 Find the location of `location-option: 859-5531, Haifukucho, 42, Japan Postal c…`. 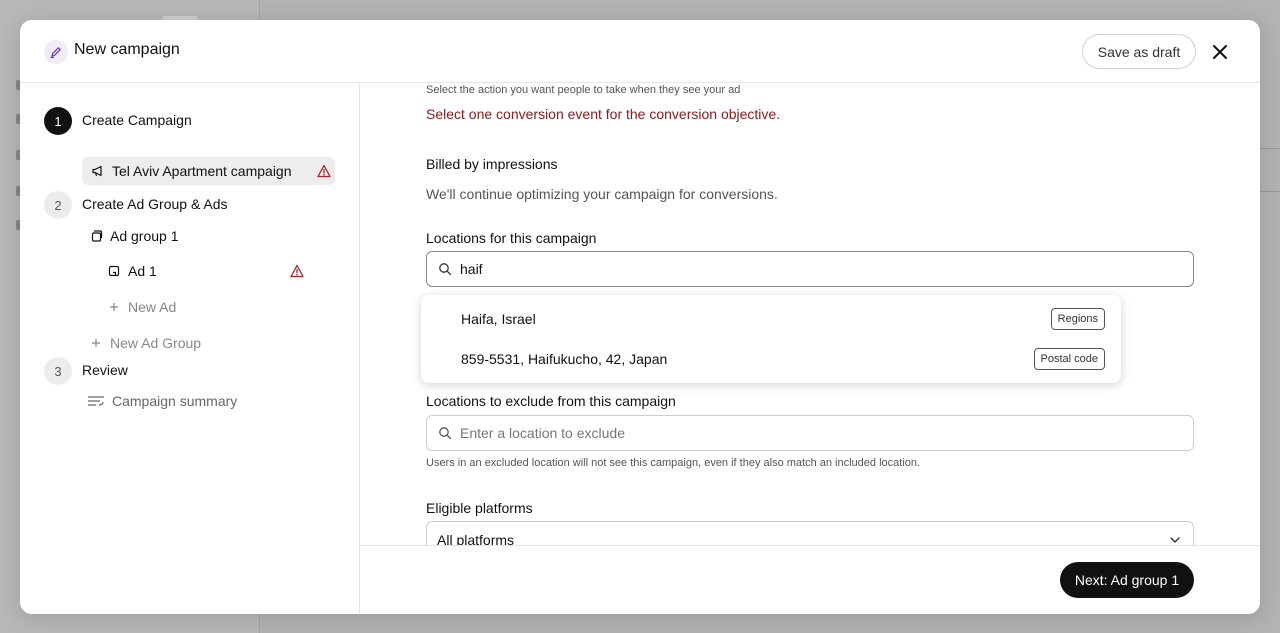

location-option: 859-5531, Haifukucho, 42, Japan Postal c… is located at coordinates (771, 359).